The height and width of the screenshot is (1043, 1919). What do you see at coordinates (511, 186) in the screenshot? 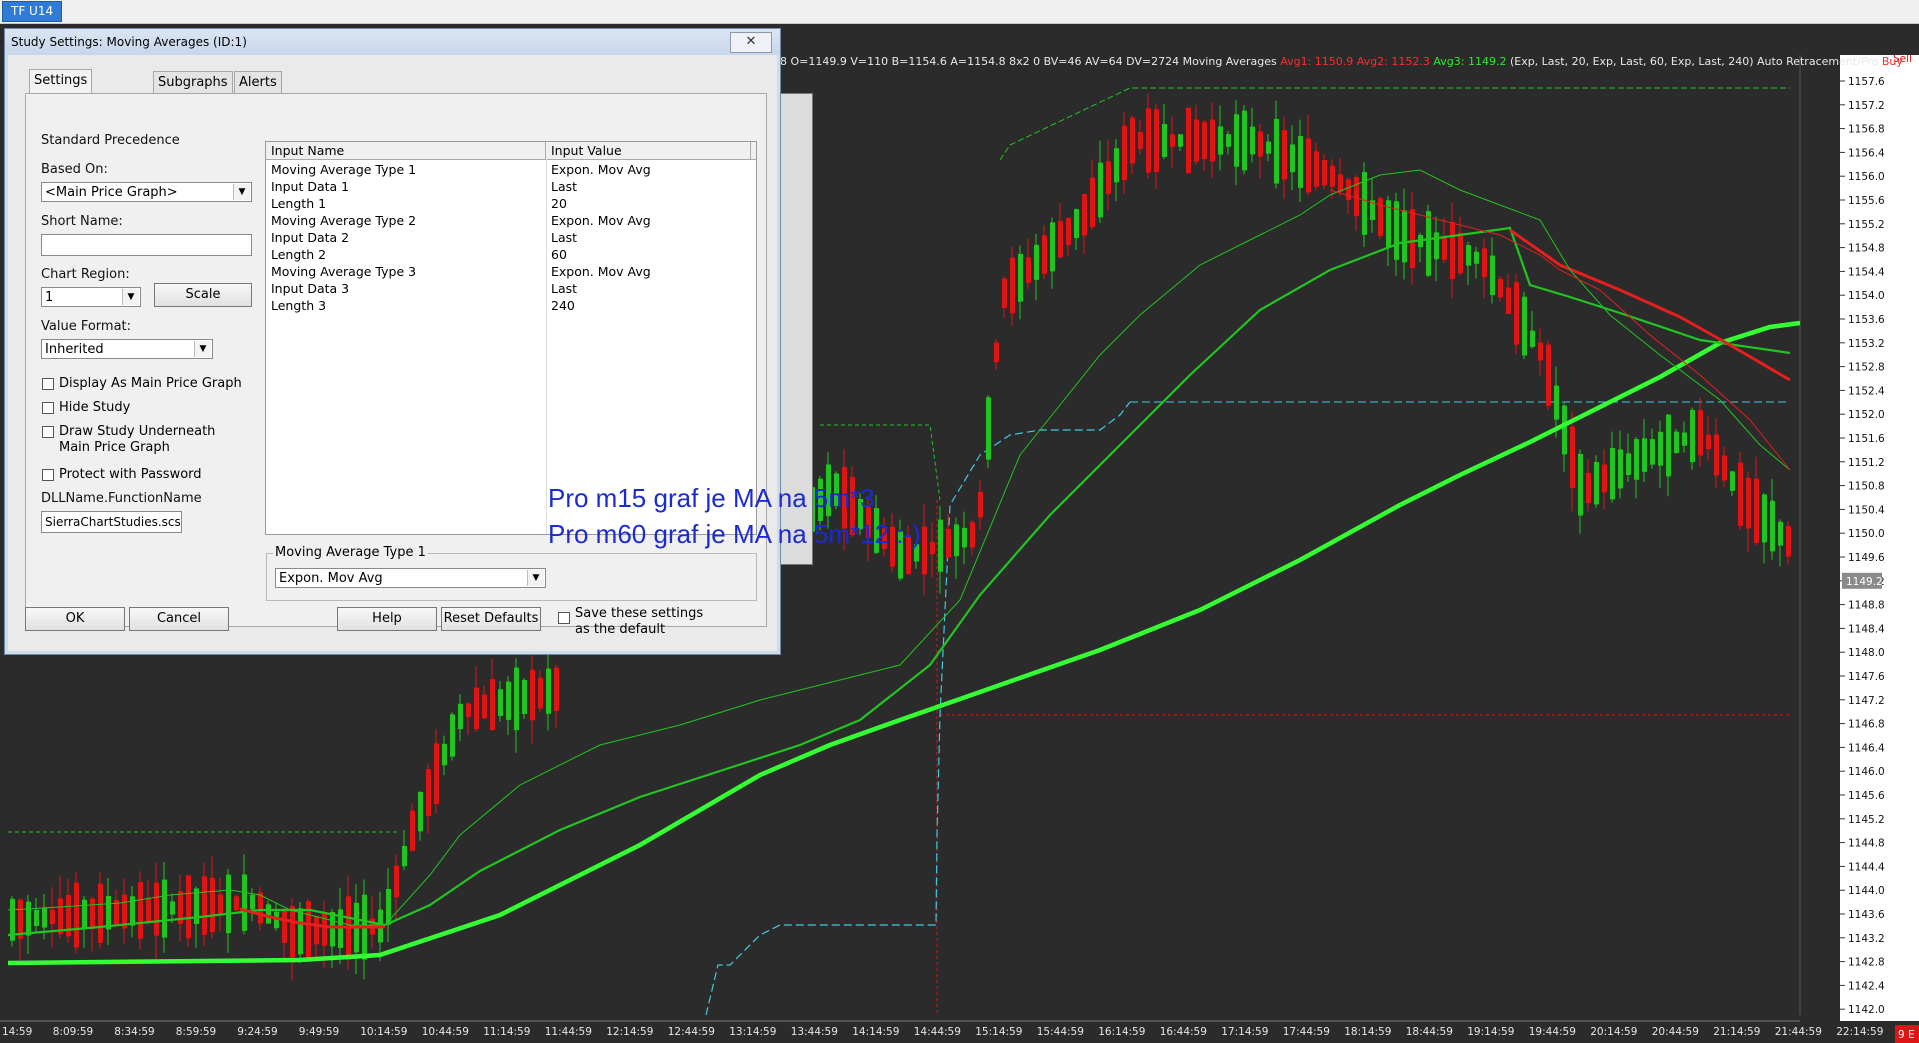
I see `grid-row: Input Data 1 Last` at bounding box center [511, 186].